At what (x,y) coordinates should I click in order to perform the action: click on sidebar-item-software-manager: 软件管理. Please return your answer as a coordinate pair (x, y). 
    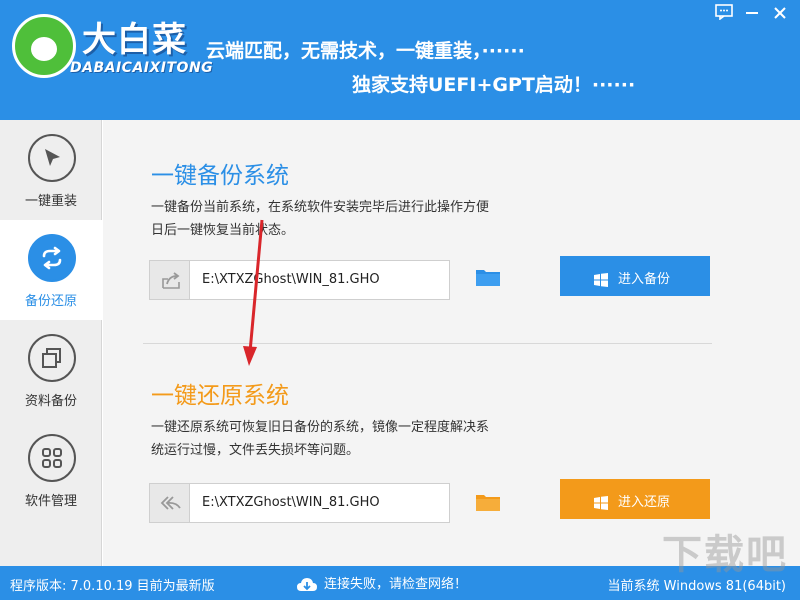
    Looking at the image, I should click on (51, 470).